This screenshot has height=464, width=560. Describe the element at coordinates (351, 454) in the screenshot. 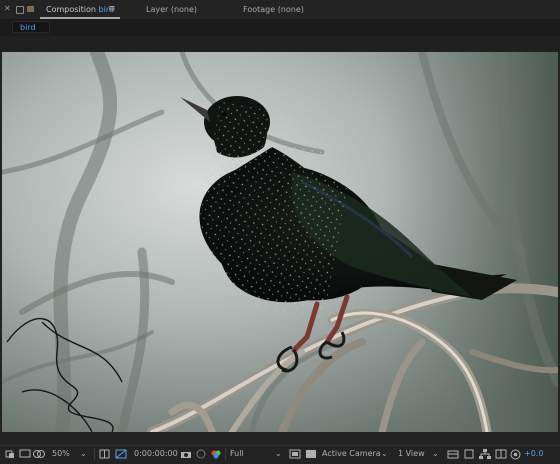

I see `camera-dropdown: Active Camera` at that location.